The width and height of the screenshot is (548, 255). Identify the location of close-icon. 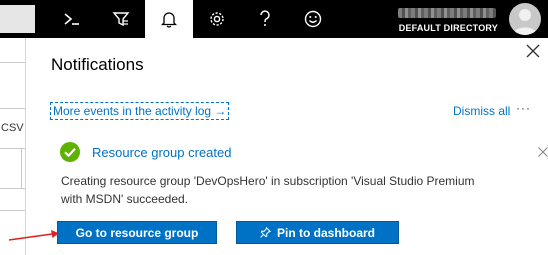
(534, 52).